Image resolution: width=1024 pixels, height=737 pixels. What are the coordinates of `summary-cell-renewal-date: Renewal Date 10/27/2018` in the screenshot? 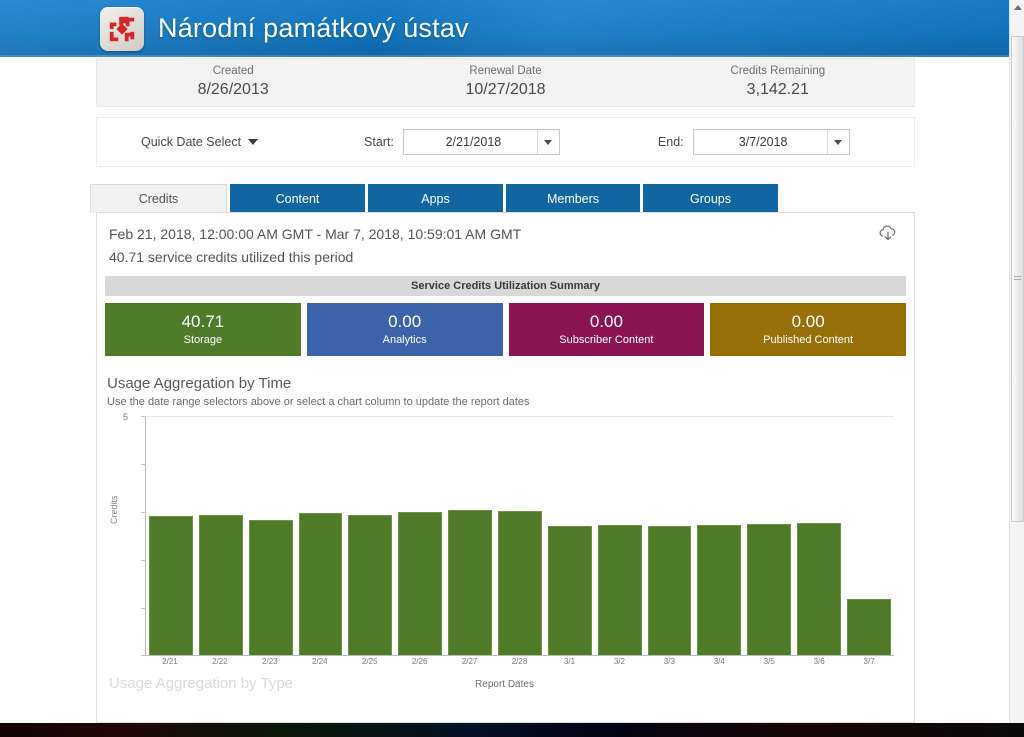 It's located at (505, 82).